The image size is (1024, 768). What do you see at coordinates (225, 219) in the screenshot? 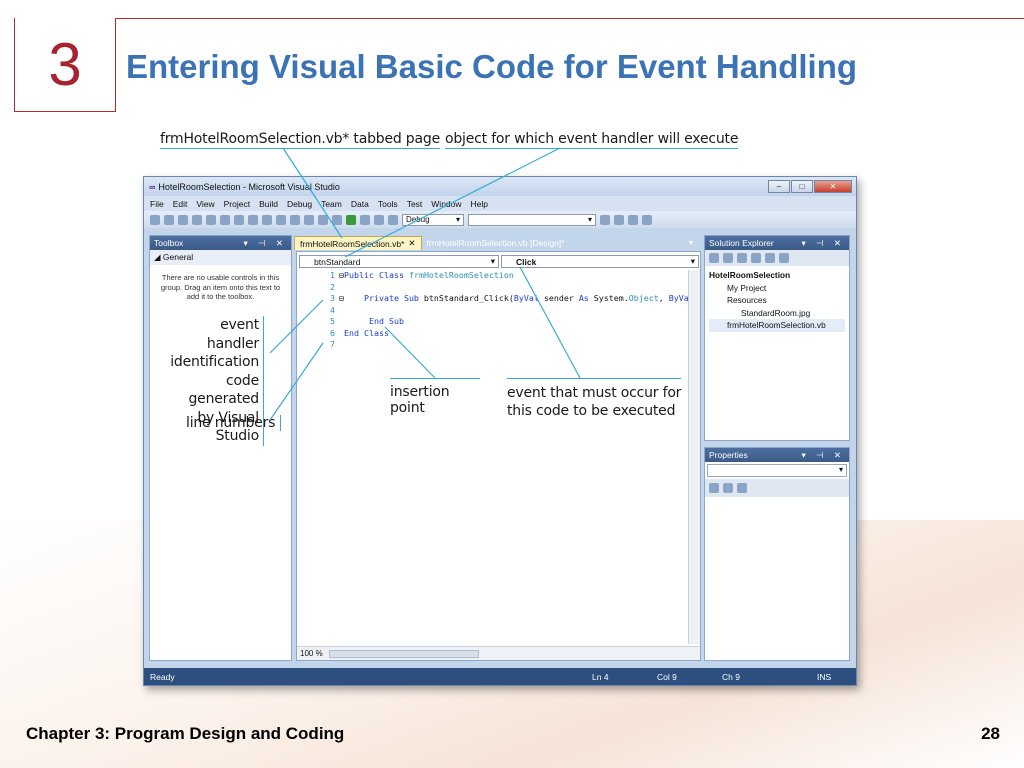
I see `cut-icon` at bounding box center [225, 219].